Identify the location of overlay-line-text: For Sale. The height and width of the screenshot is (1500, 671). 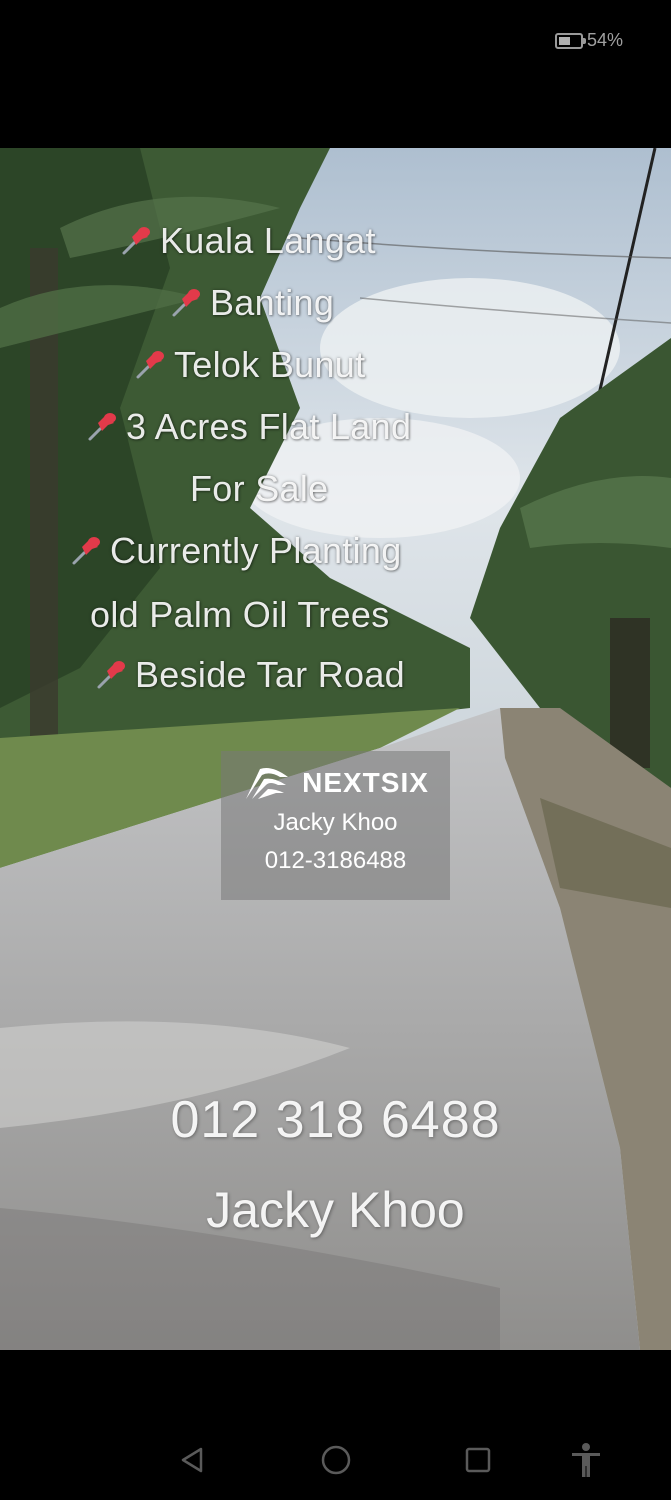
(259, 488).